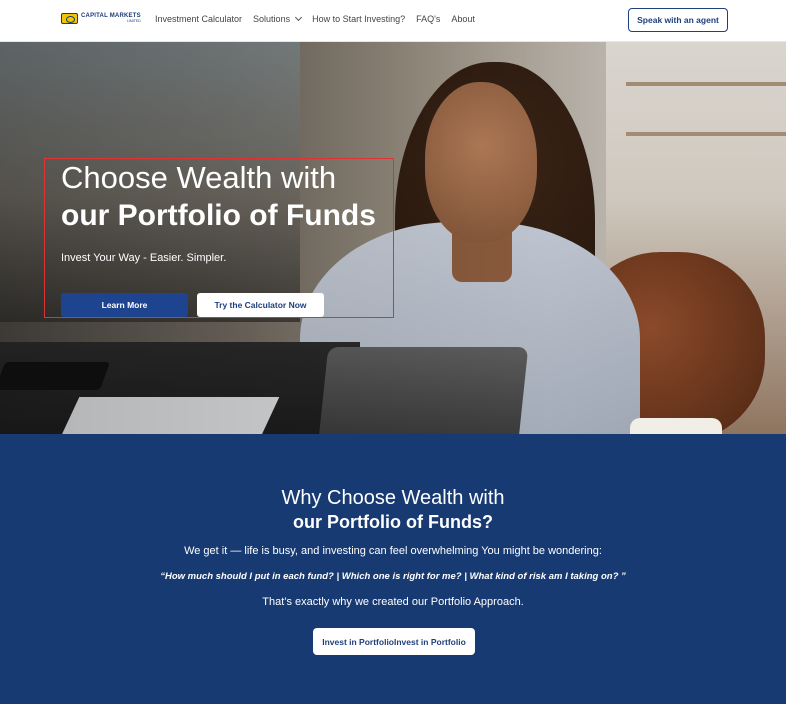 This screenshot has width=786, height=704. I want to click on hero-title-line1: Choose Wealth with, so click(199, 177).